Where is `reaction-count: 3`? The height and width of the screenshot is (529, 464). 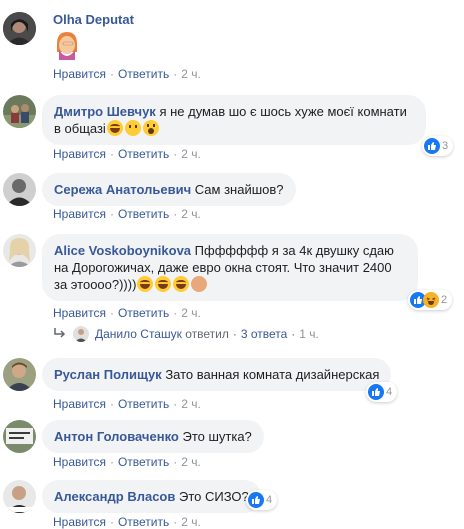
reaction-count: 3 is located at coordinates (438, 146).